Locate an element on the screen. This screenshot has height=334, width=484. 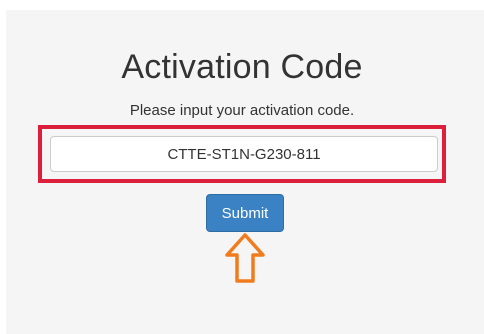
instruction-text: Please input your activation code. is located at coordinates (242, 110).